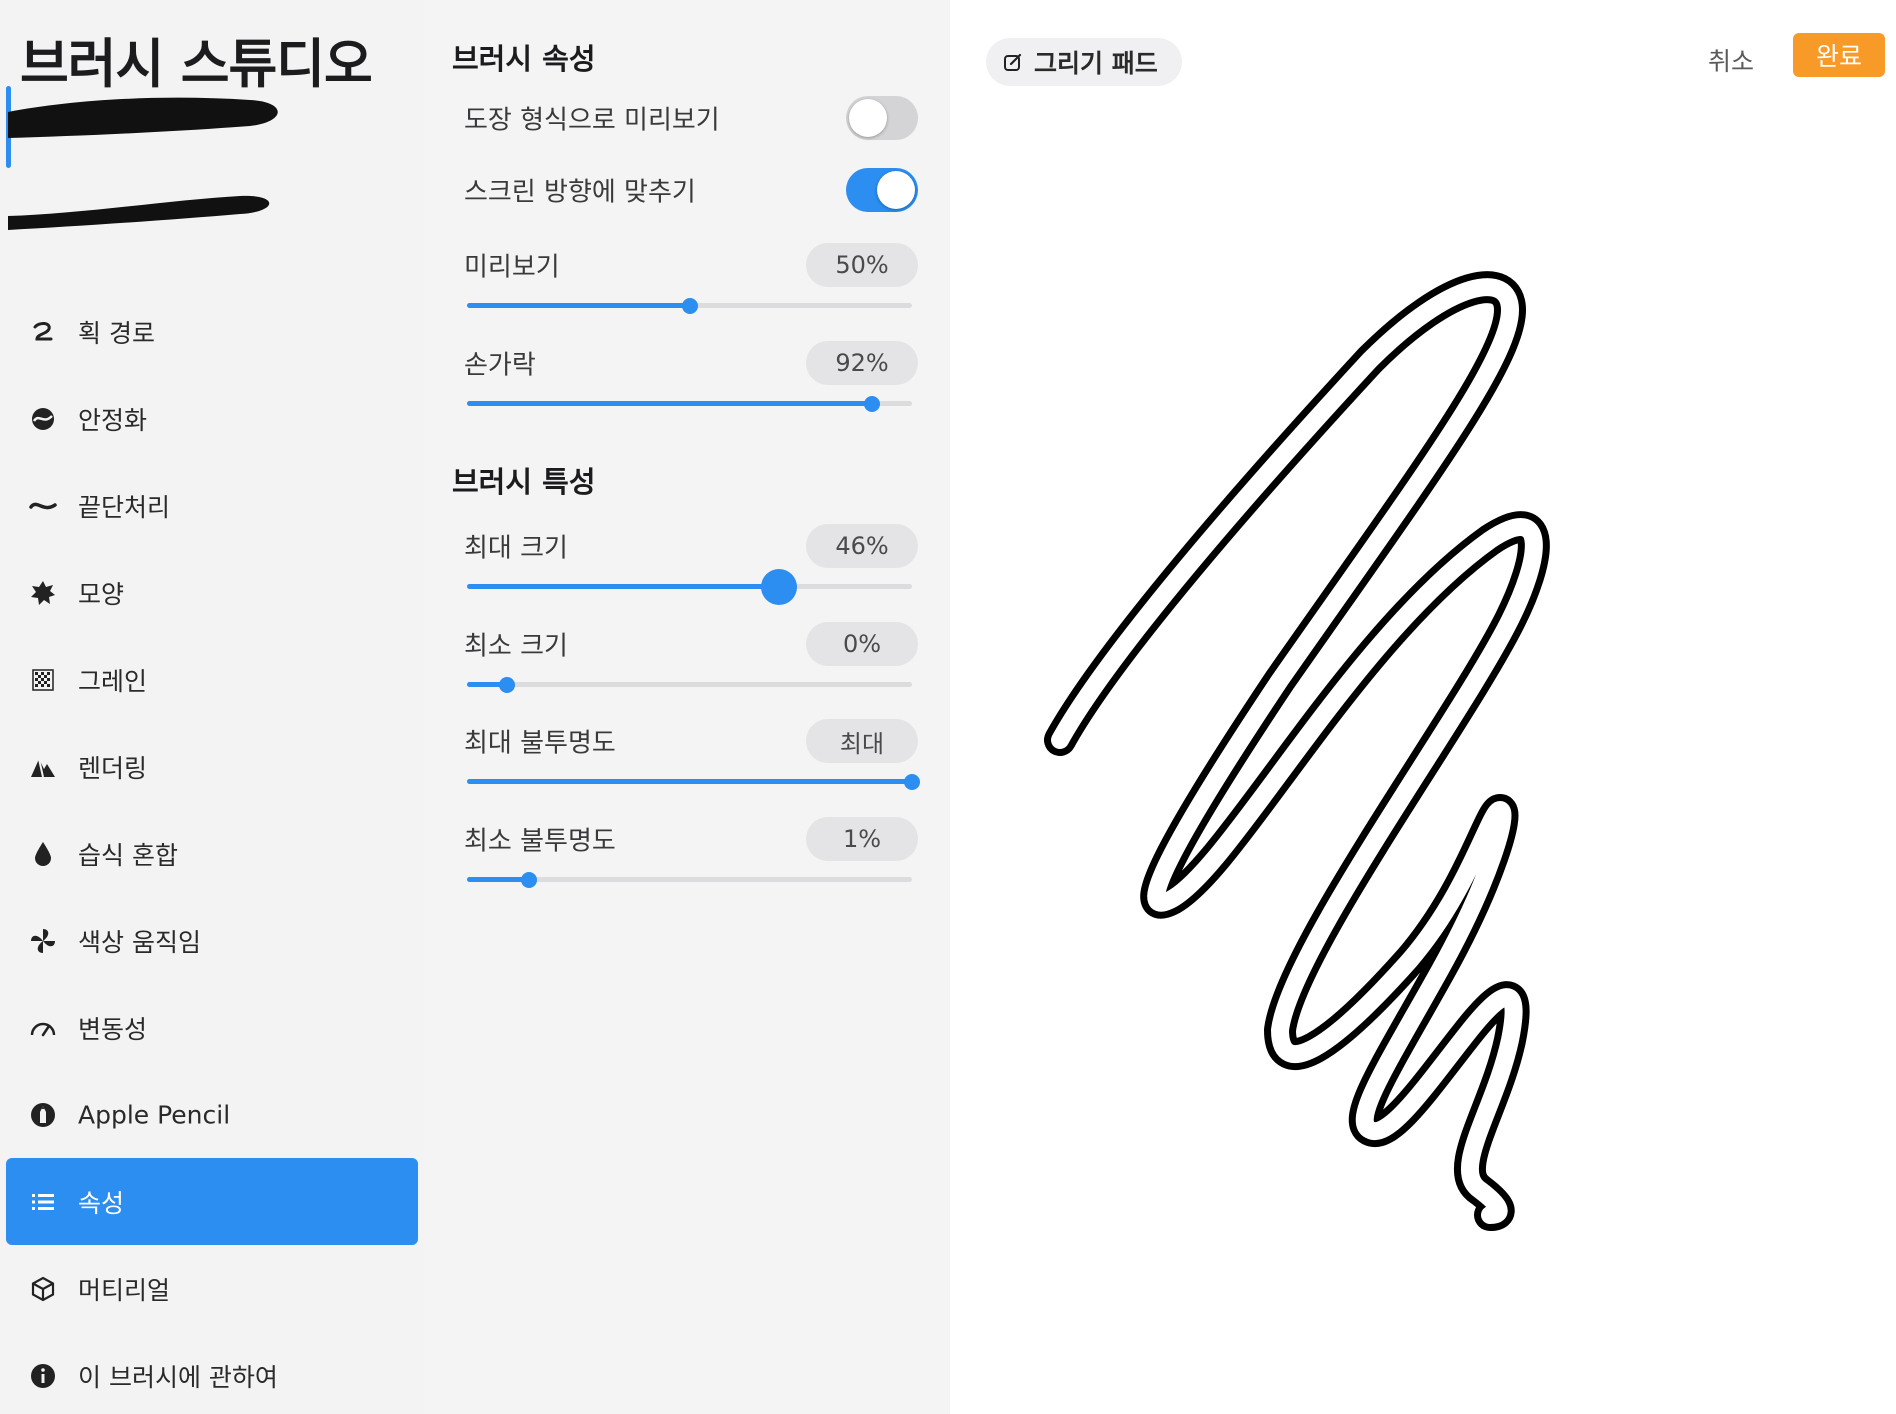  Describe the element at coordinates (113, 681) in the screenshot. I see `sidebar-item-label: 그레인` at that location.